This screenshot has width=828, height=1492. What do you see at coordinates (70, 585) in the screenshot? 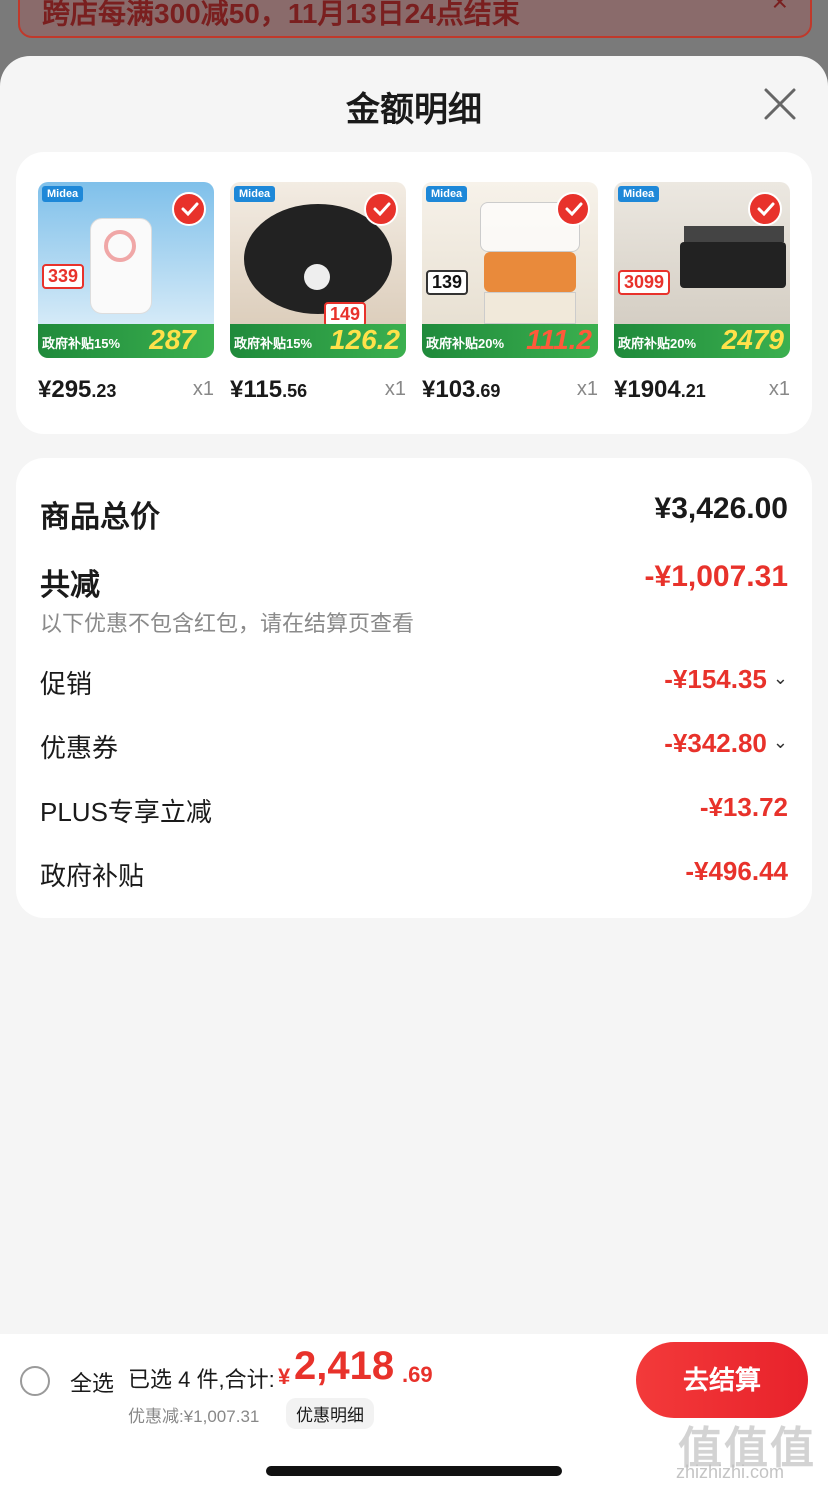
I see `reduce-label: 共减` at bounding box center [70, 585].